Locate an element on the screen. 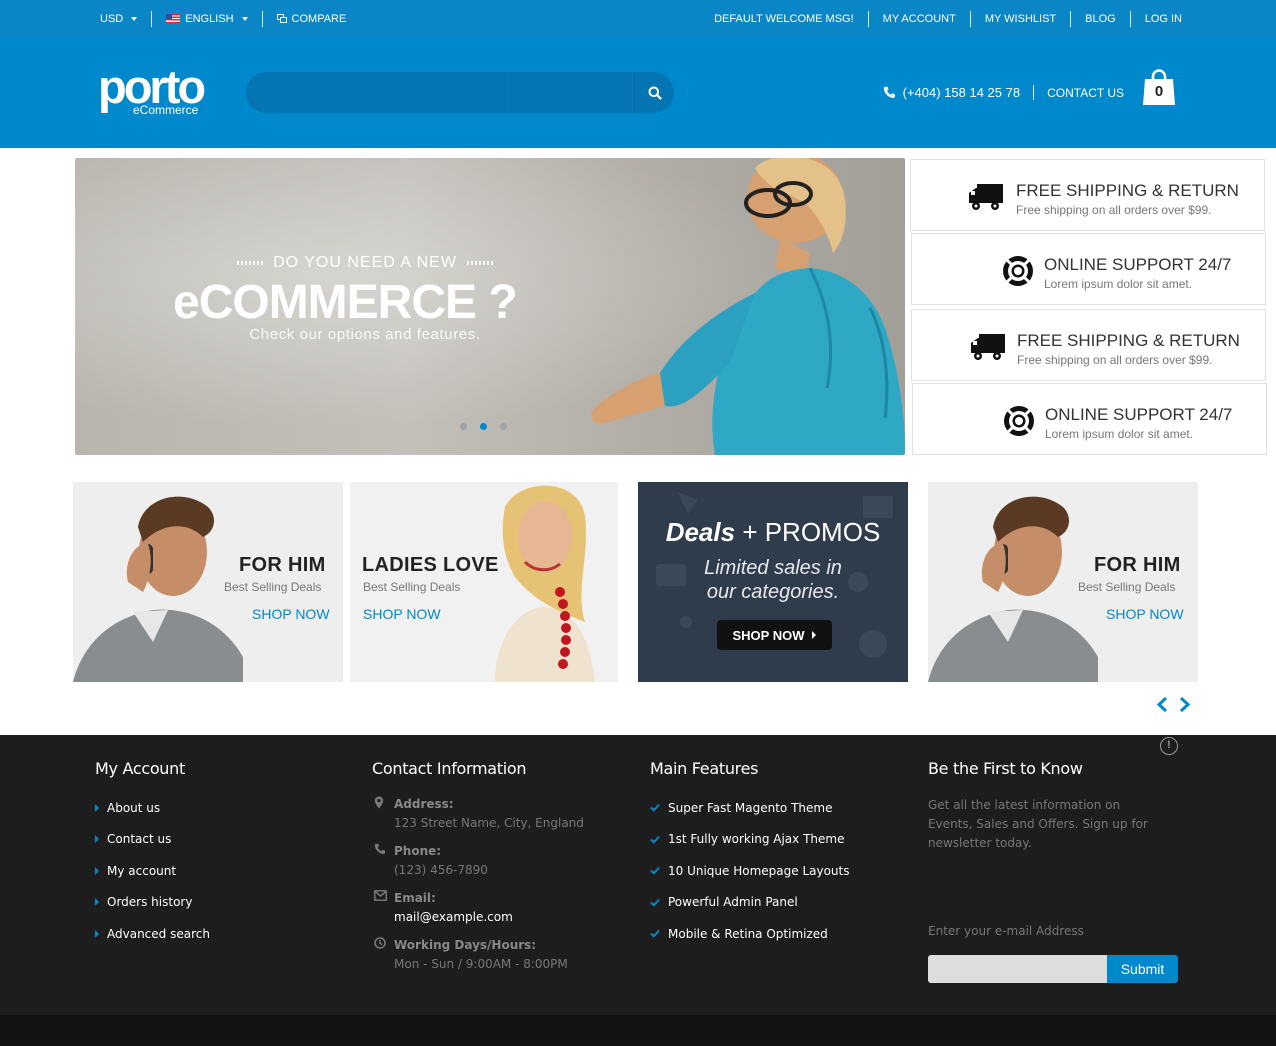 Image resolution: width=1276 pixels, height=1046 pixels. currency-switcher: USD is located at coordinates (119, 18).